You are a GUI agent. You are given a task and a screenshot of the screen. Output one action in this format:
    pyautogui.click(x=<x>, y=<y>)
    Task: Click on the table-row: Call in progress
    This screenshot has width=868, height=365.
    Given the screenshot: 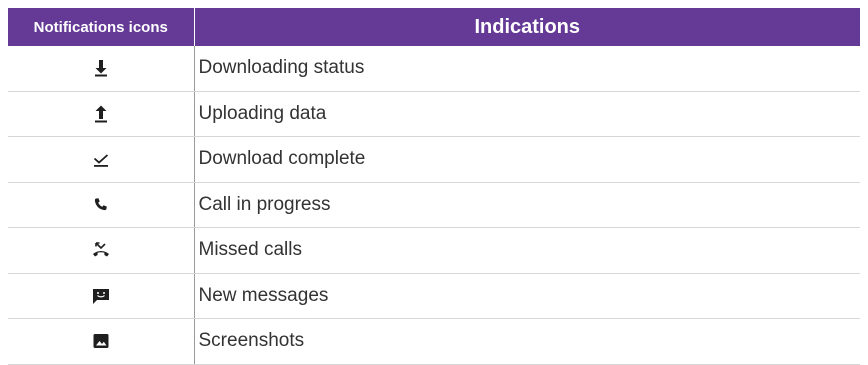 What is the action you would take?
    pyautogui.click(x=434, y=205)
    